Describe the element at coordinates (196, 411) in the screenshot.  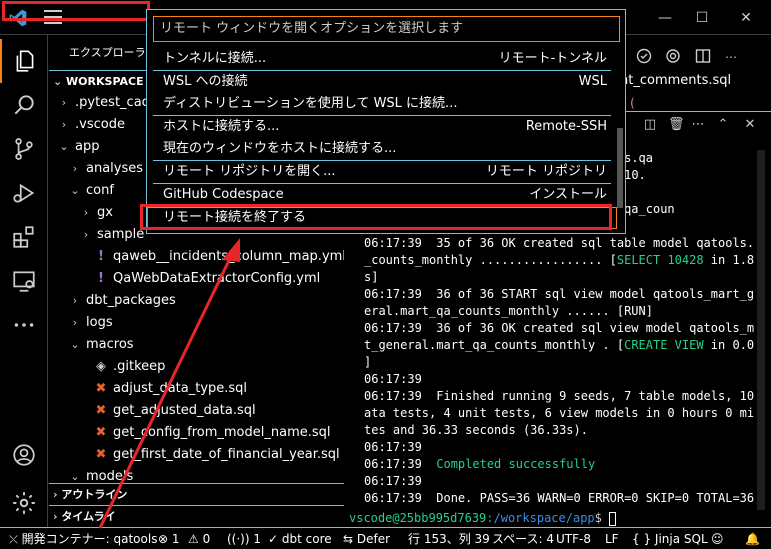
I see `file-item: ✖ get_adjusted_data.sql` at that location.